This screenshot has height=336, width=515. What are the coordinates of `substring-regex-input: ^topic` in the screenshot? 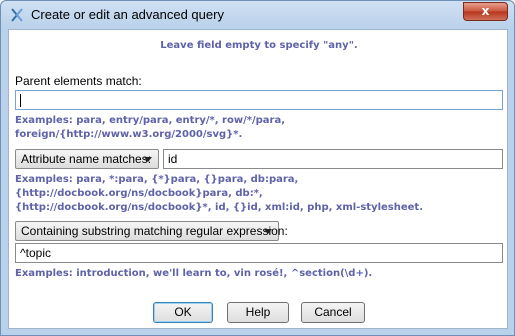 It's located at (259, 253).